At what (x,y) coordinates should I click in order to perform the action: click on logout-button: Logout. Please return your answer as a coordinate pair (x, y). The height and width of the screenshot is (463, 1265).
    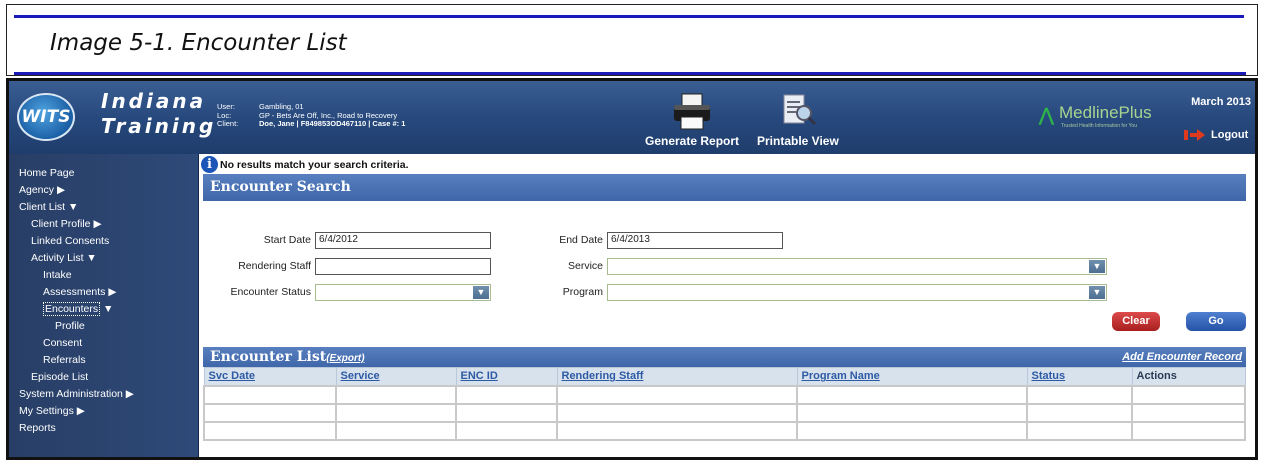
    Looking at the image, I should click on (1216, 135).